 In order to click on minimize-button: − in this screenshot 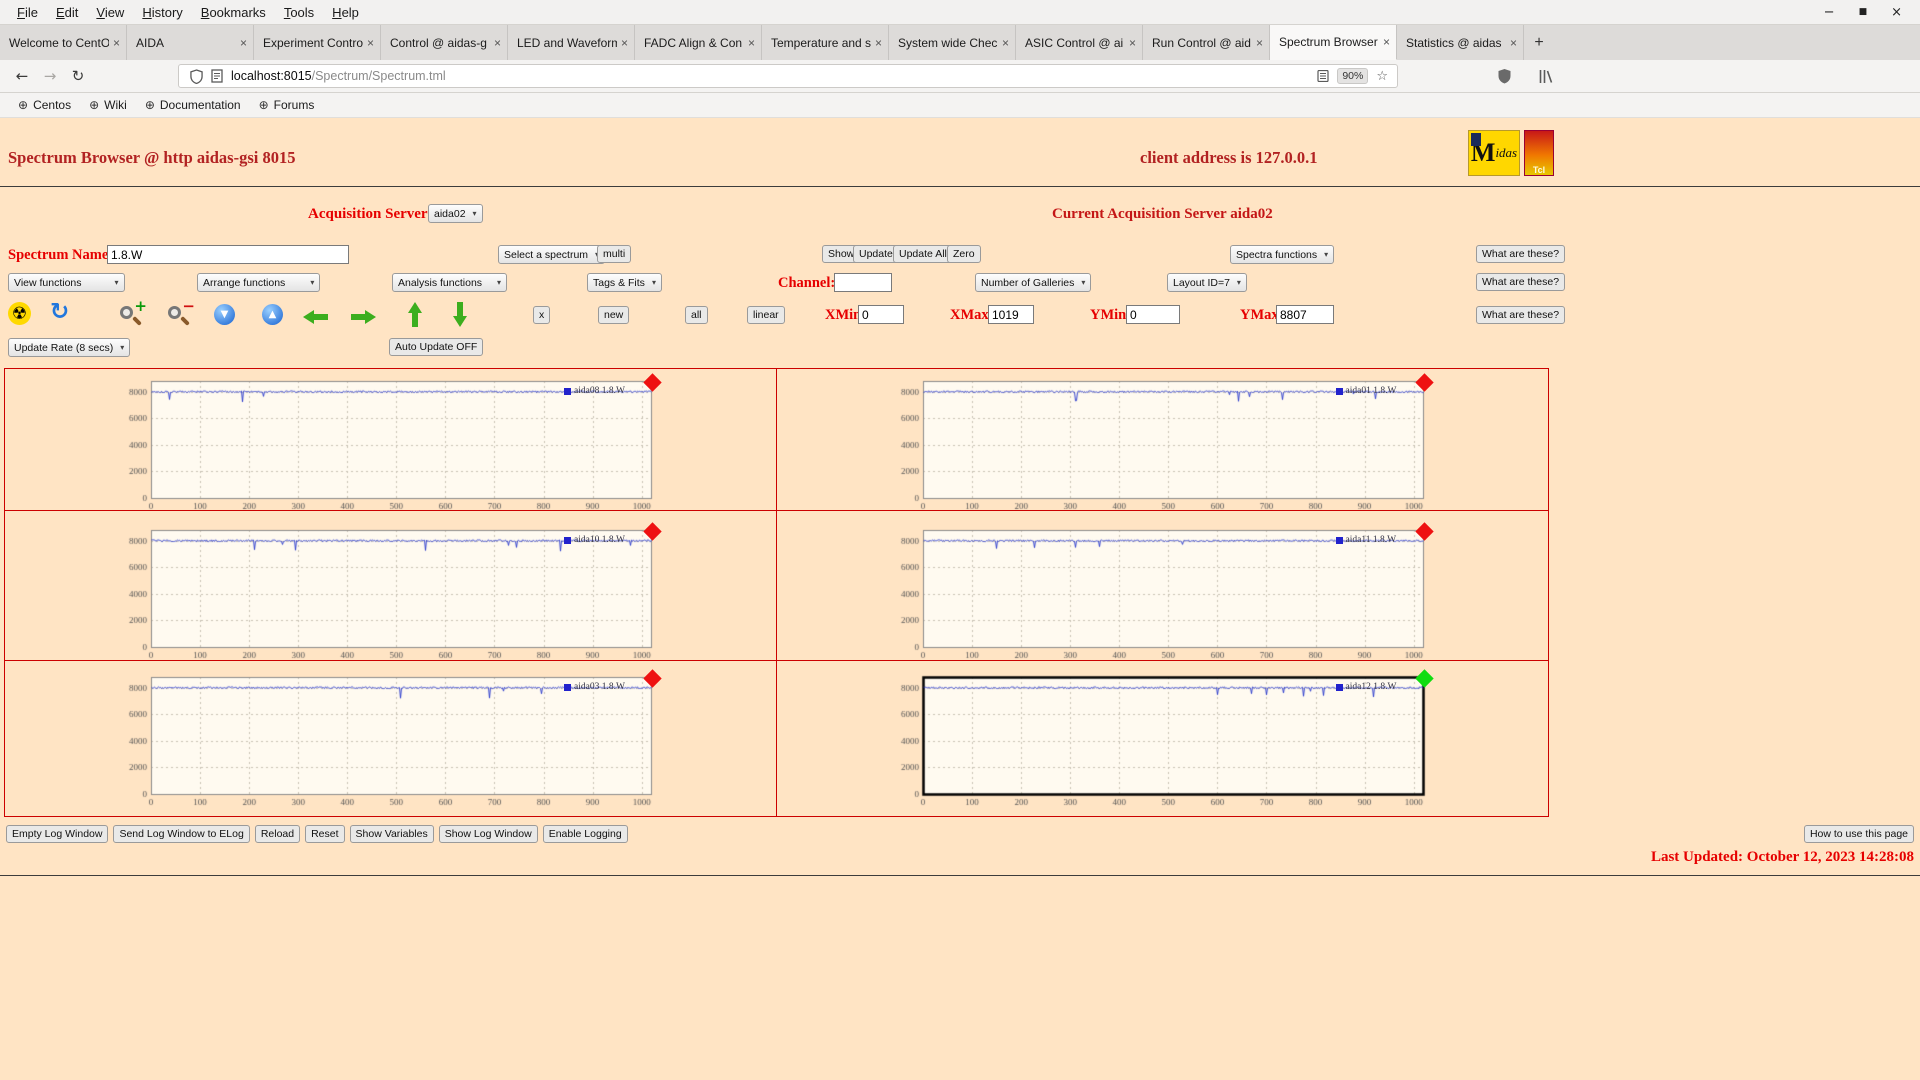, I will do `click(1829, 12)`.